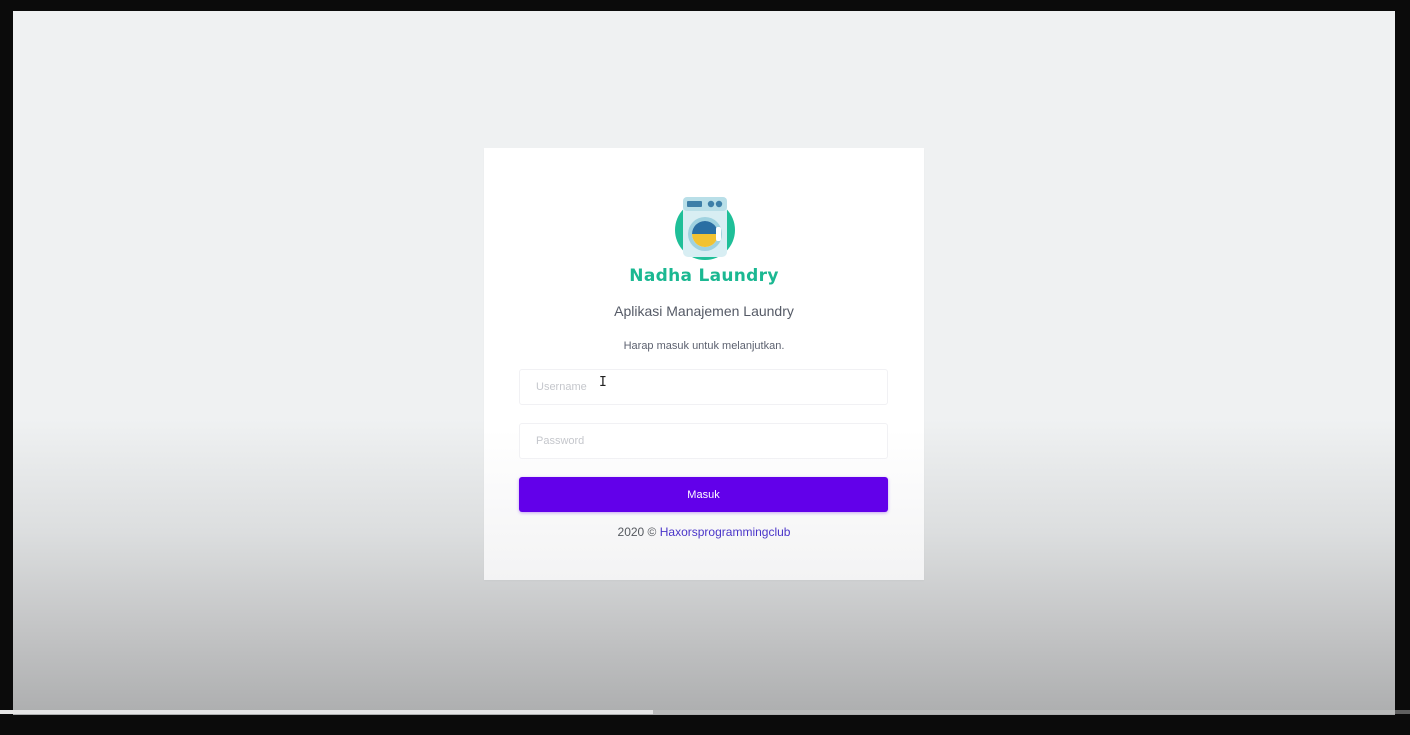 Image resolution: width=1410 pixels, height=735 pixels. I want to click on footer: 2020 © Haxorsprogrammingclub, so click(704, 532).